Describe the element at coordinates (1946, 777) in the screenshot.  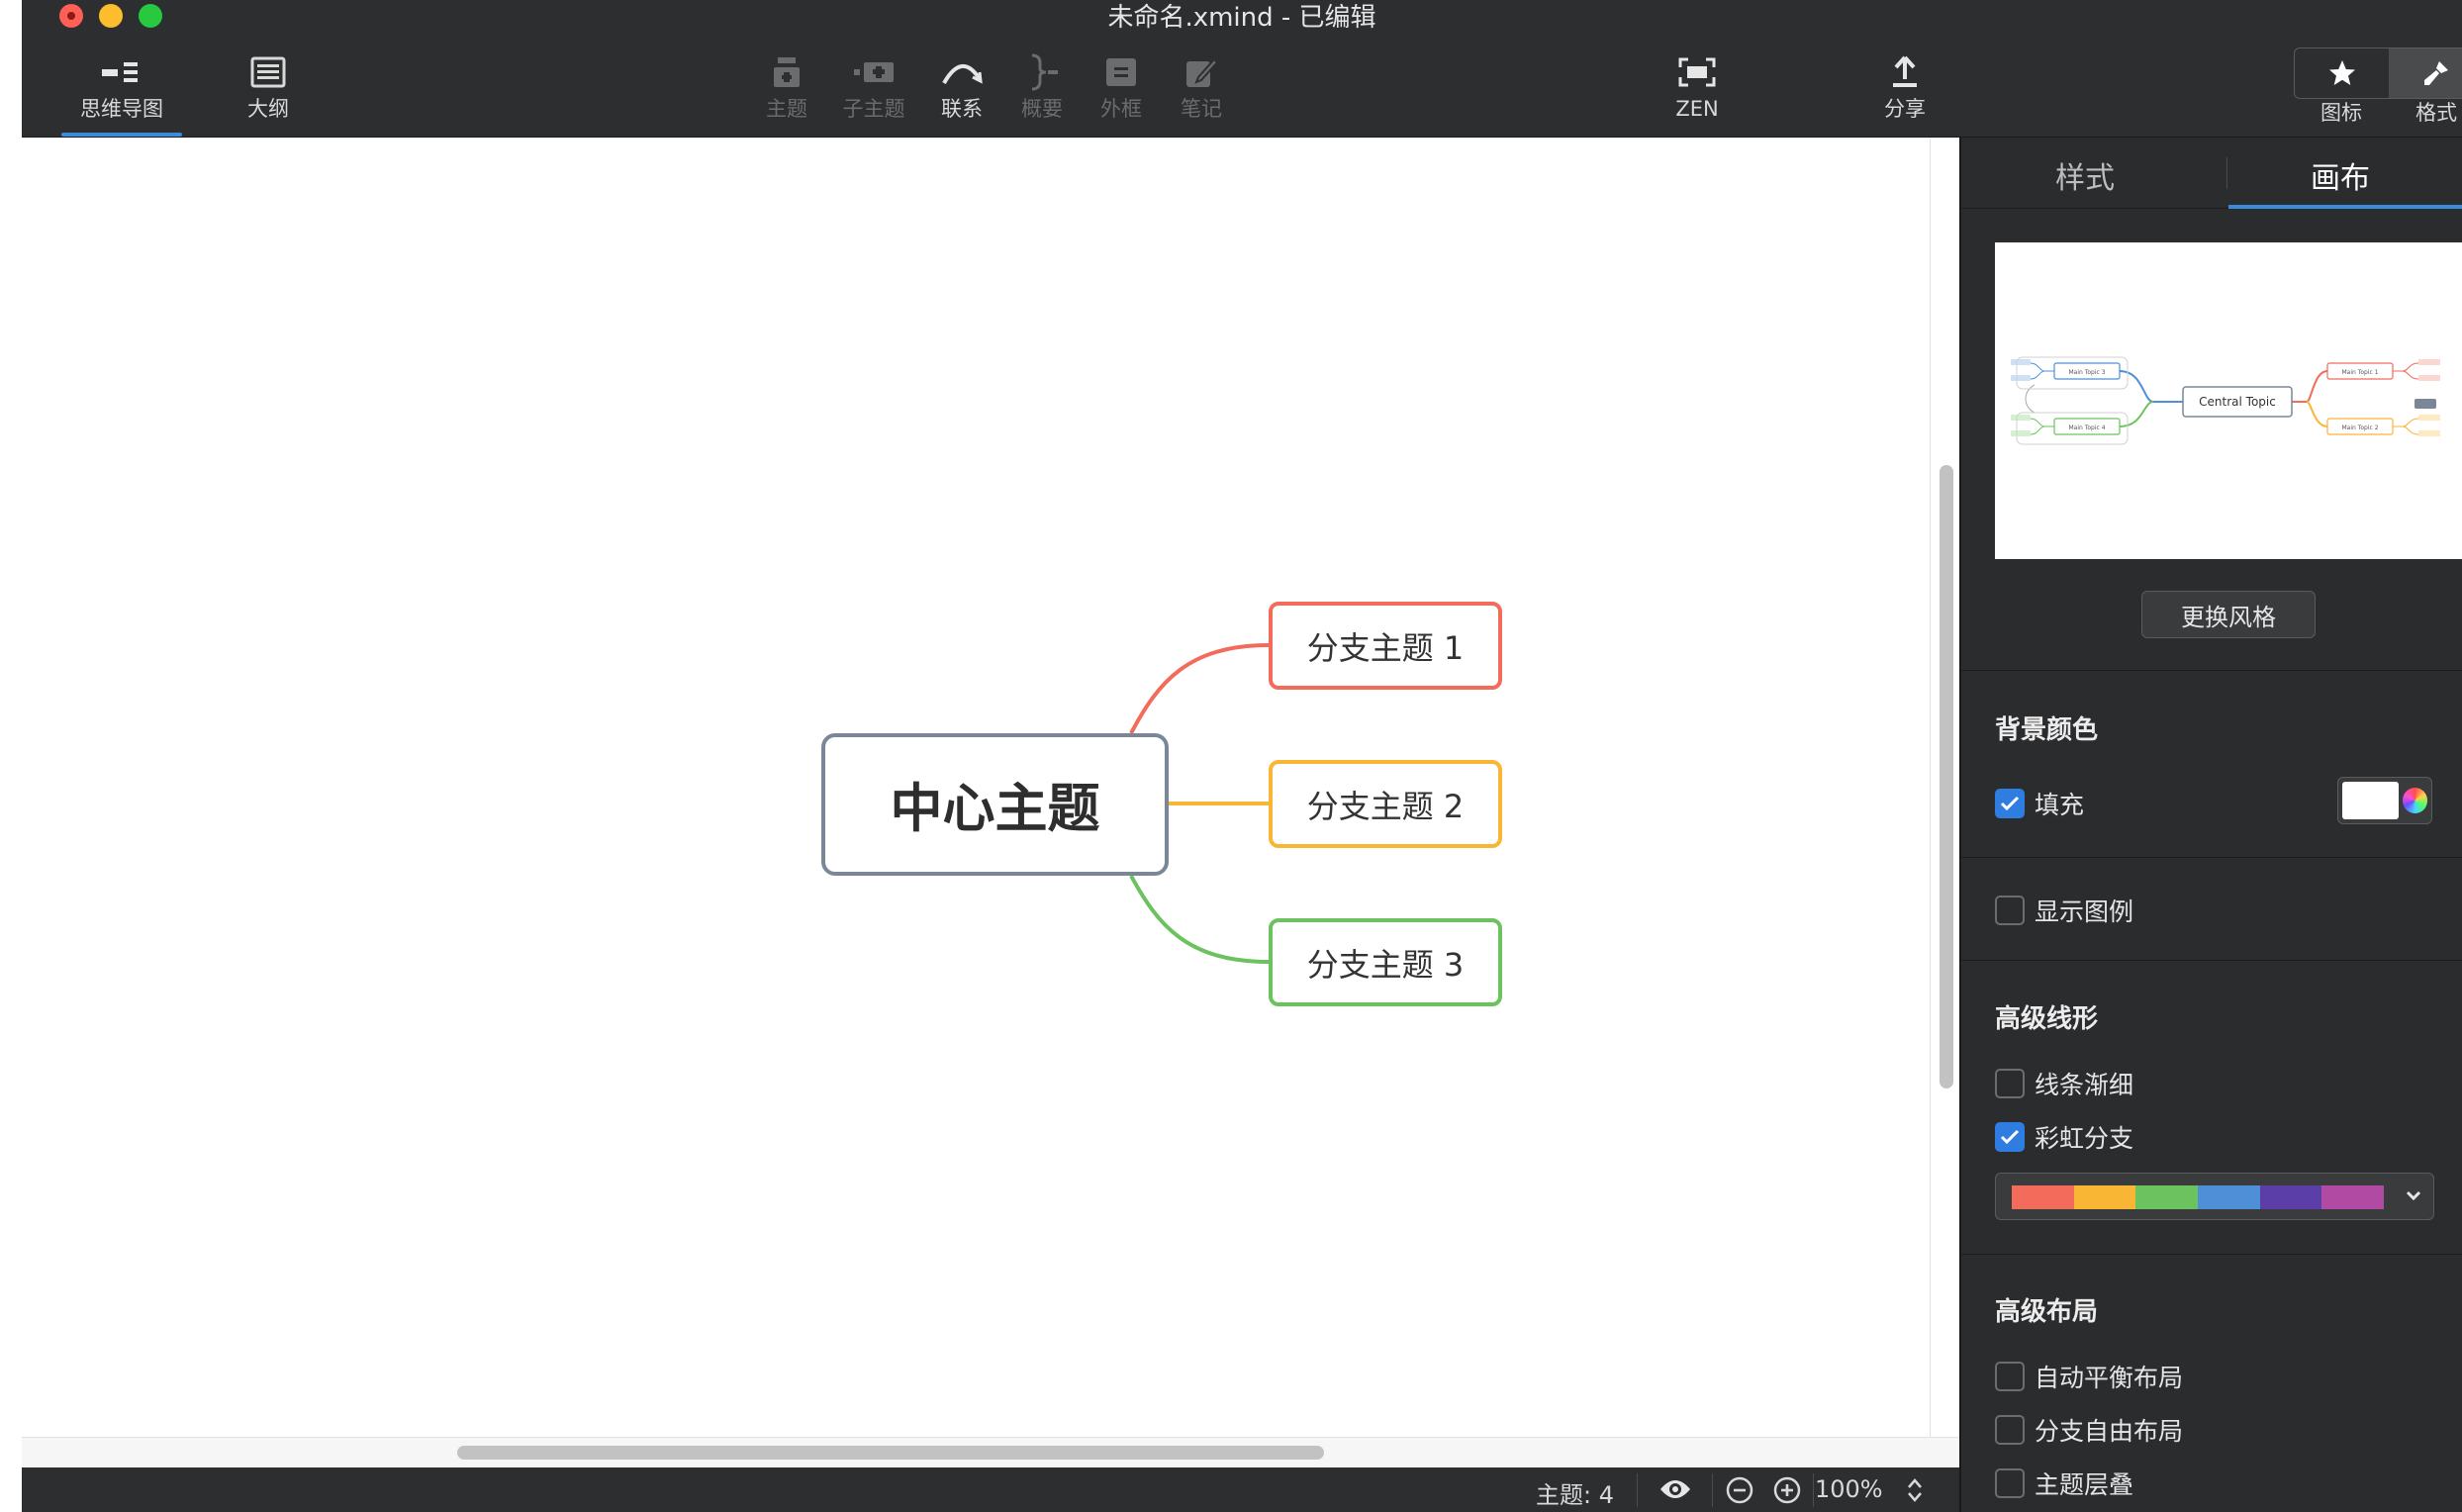
I see `vertical-scroll-thumb` at that location.